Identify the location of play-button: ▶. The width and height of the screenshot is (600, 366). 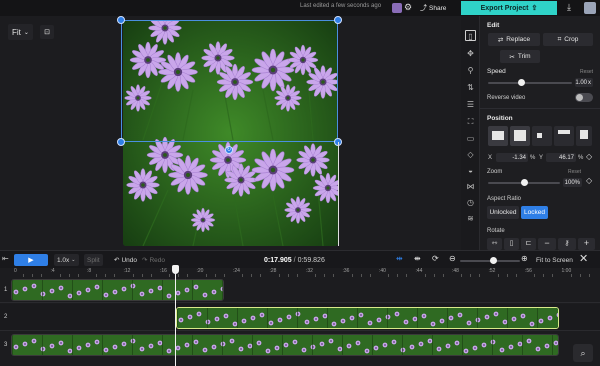
(31, 260).